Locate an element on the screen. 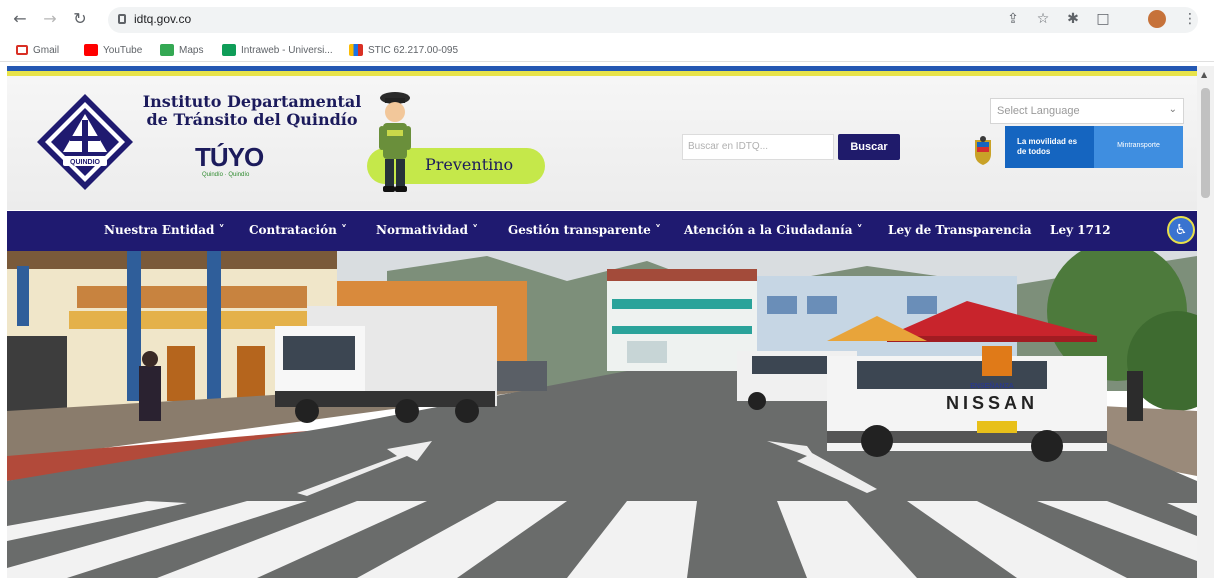 The image size is (1214, 578). logo-caption: QUINDIO is located at coordinates (85, 162).